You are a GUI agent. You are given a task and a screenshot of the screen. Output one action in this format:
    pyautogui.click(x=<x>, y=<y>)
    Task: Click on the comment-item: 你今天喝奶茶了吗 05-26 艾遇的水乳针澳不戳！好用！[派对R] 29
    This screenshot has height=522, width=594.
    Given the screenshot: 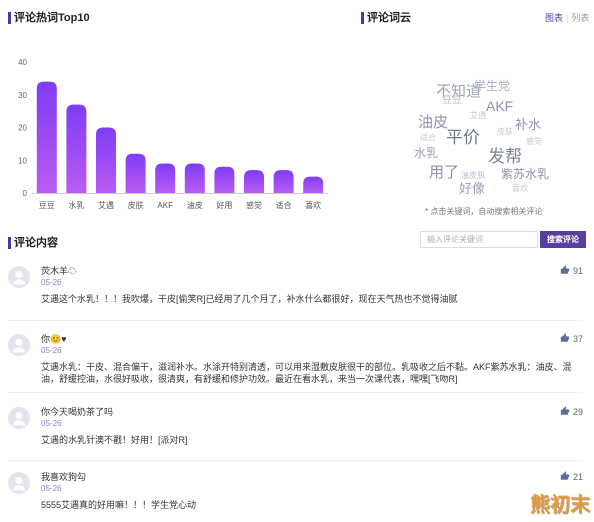 What is the action you would take?
    pyautogui.click(x=295, y=431)
    